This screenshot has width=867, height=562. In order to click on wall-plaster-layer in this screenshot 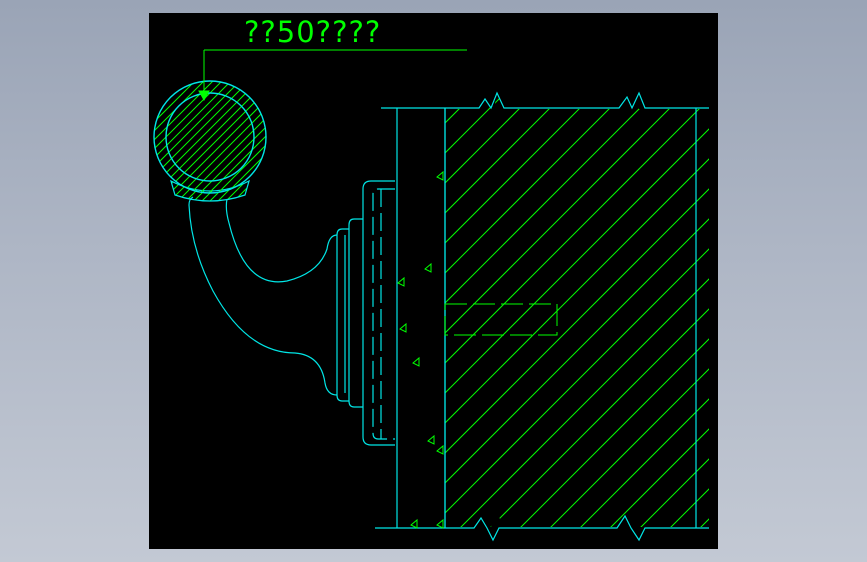, I will do `click(421, 318)`.